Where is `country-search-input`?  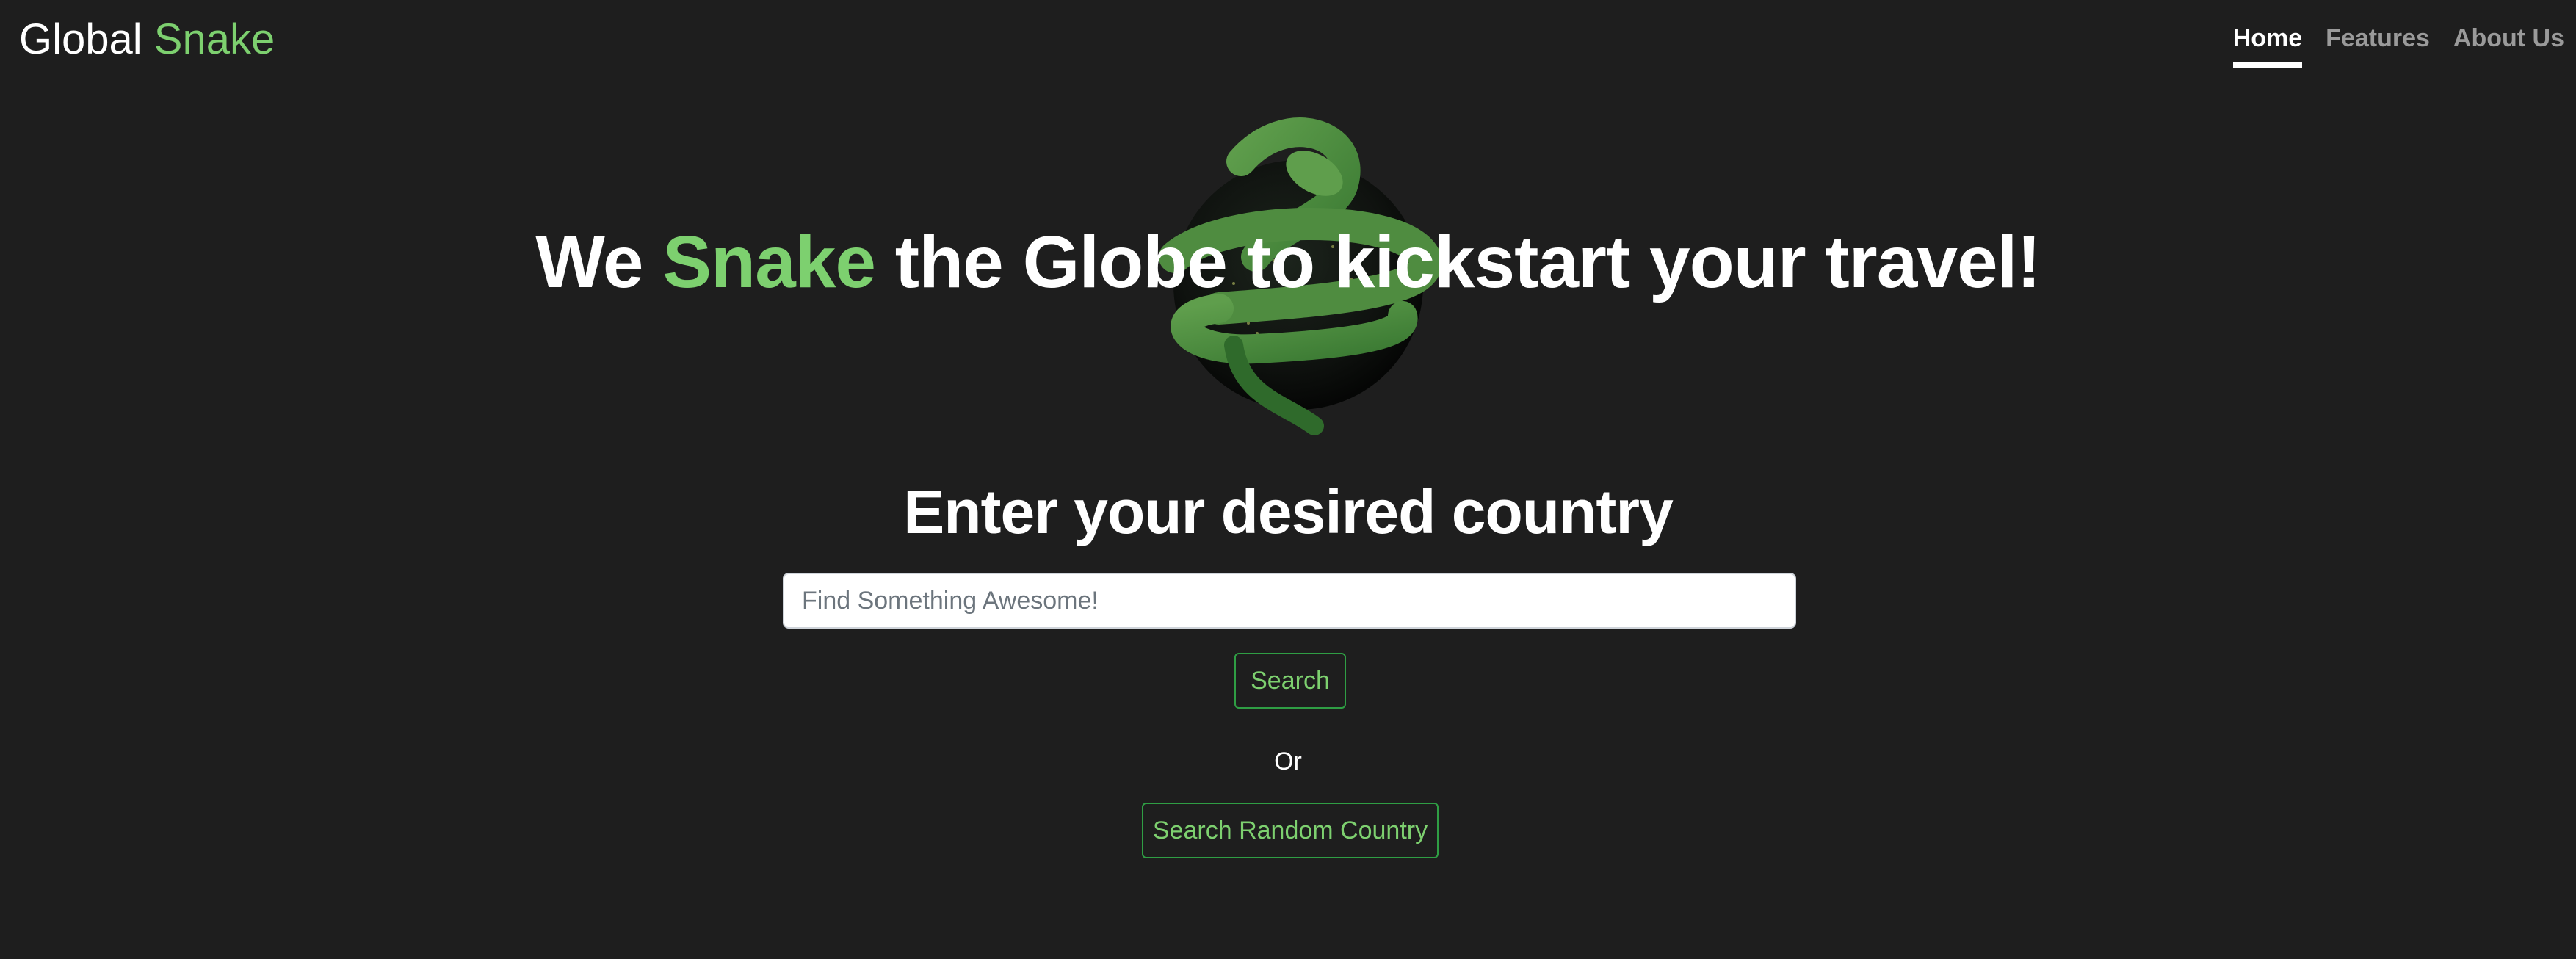 country-search-input is located at coordinates (1289, 601).